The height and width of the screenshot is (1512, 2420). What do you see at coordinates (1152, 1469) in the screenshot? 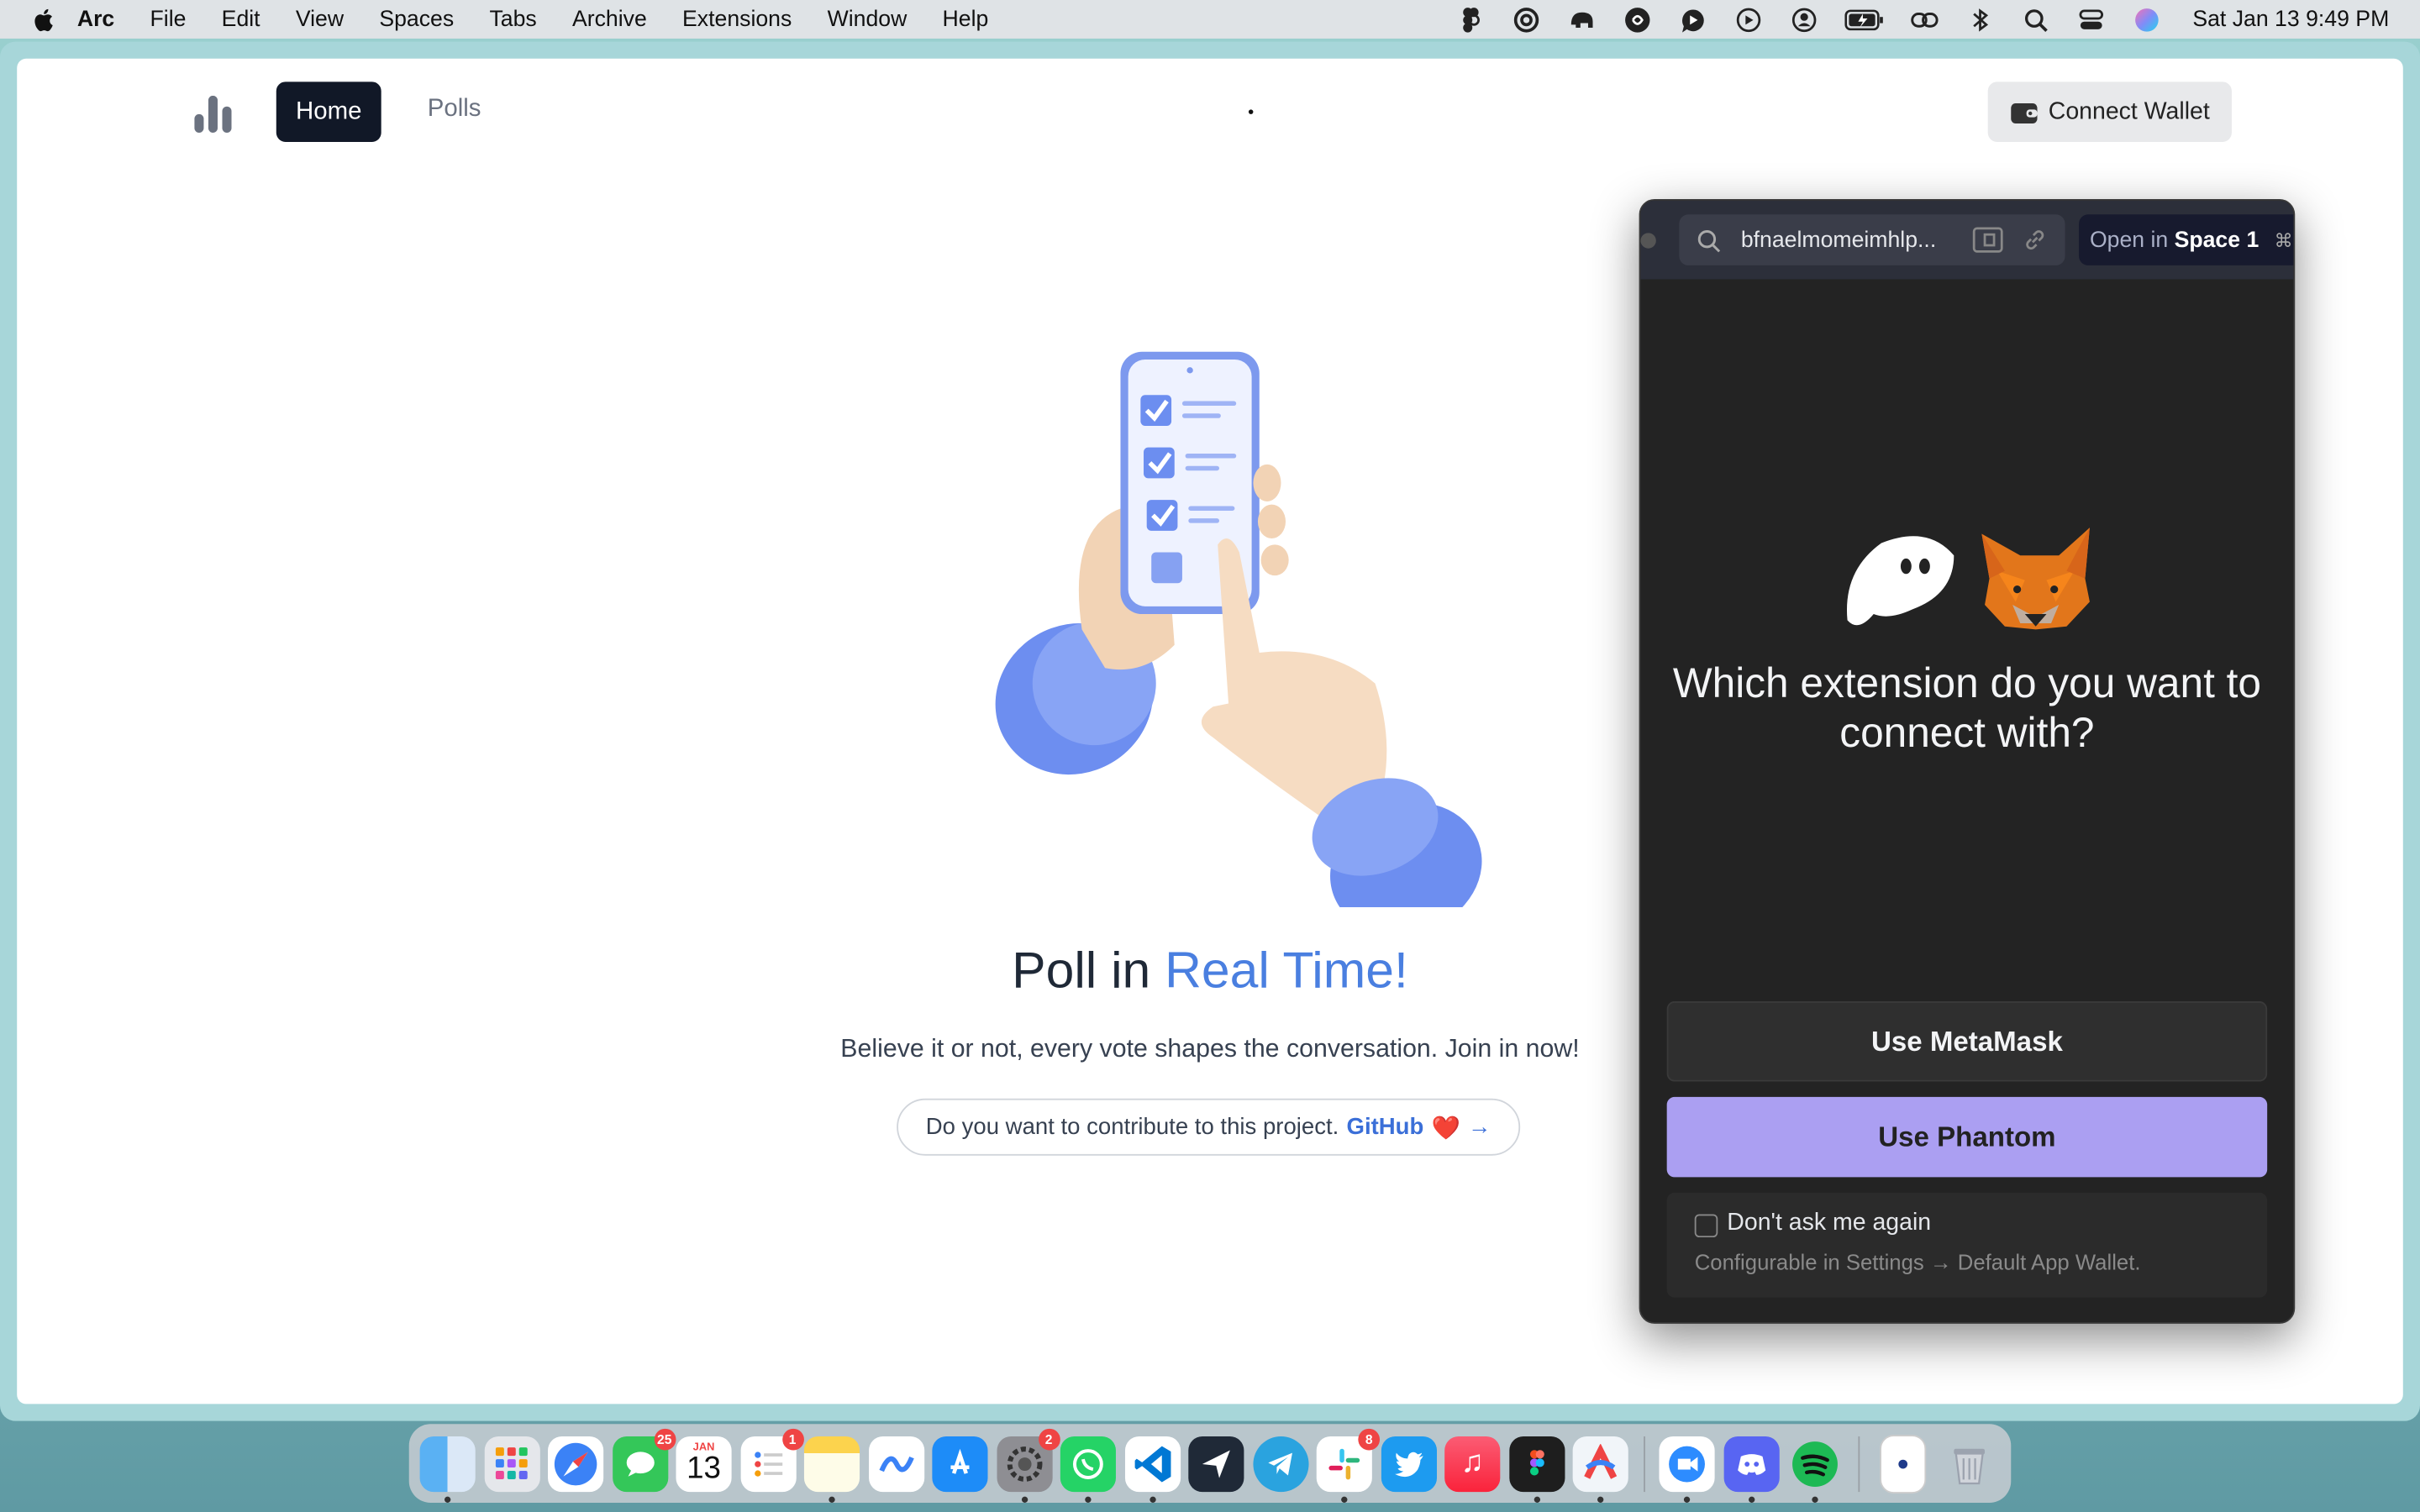
I see `vscode-icon` at bounding box center [1152, 1469].